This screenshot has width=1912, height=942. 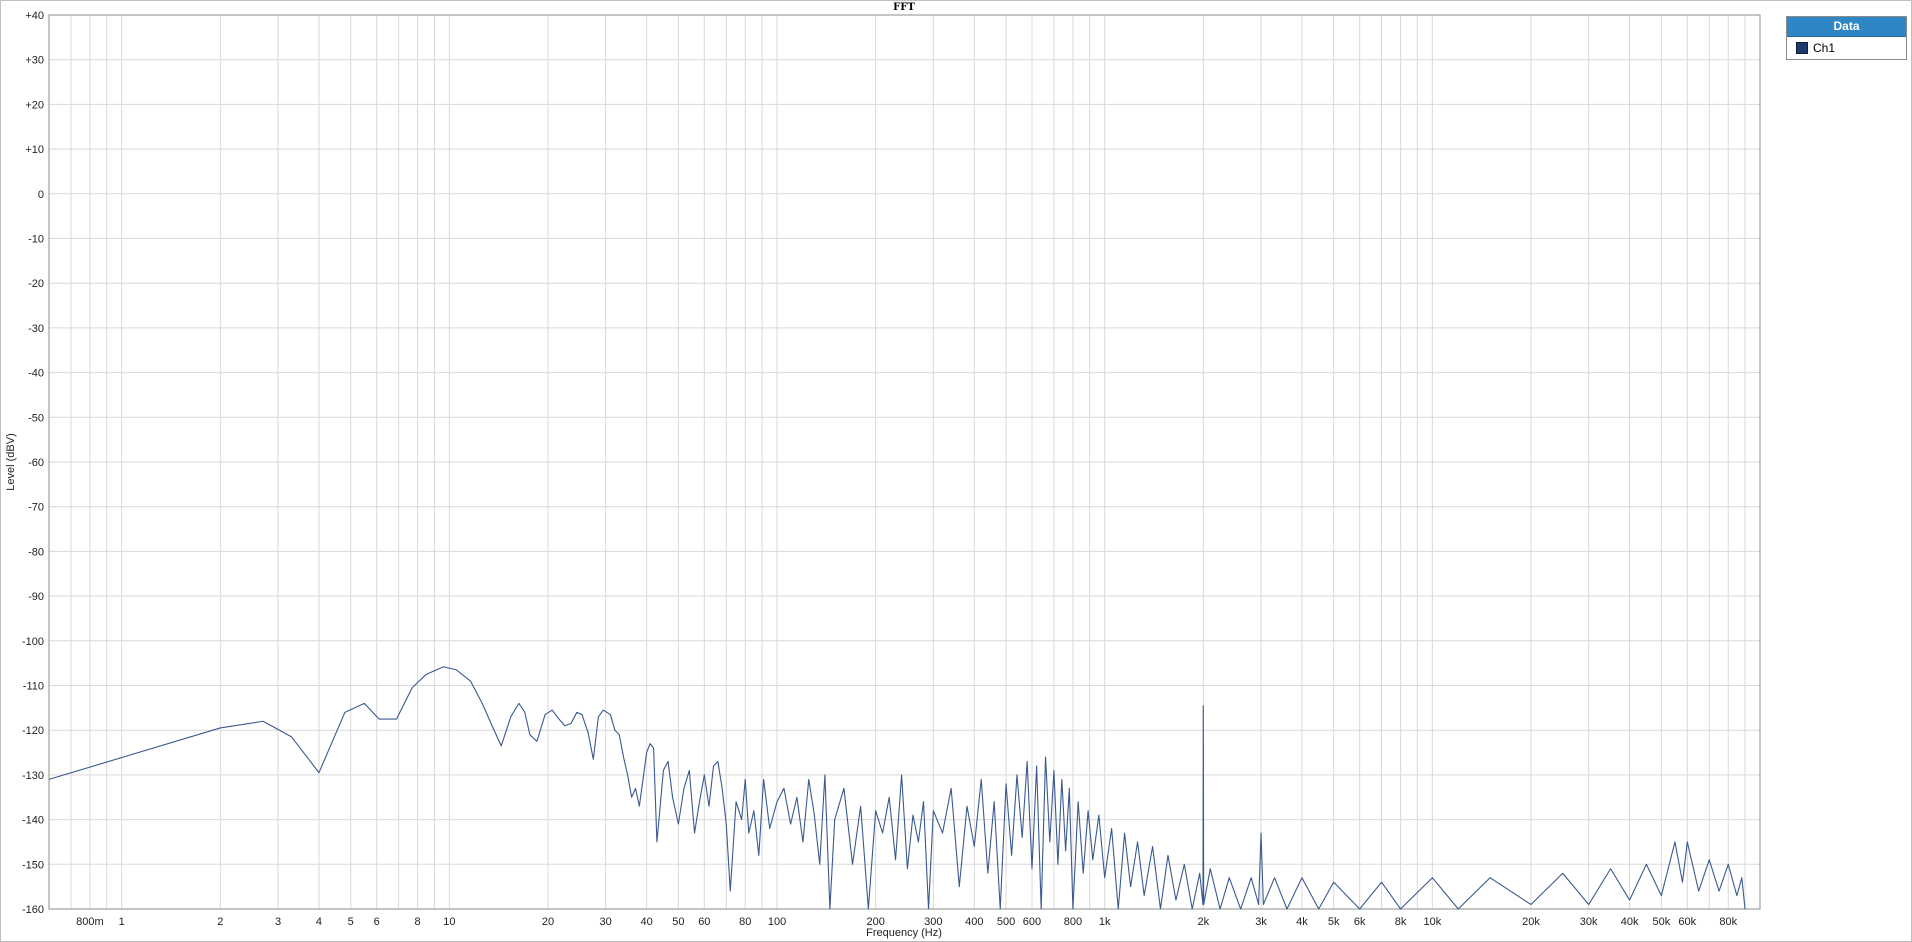 I want to click on y-tick-label: -20, so click(x=36, y=284).